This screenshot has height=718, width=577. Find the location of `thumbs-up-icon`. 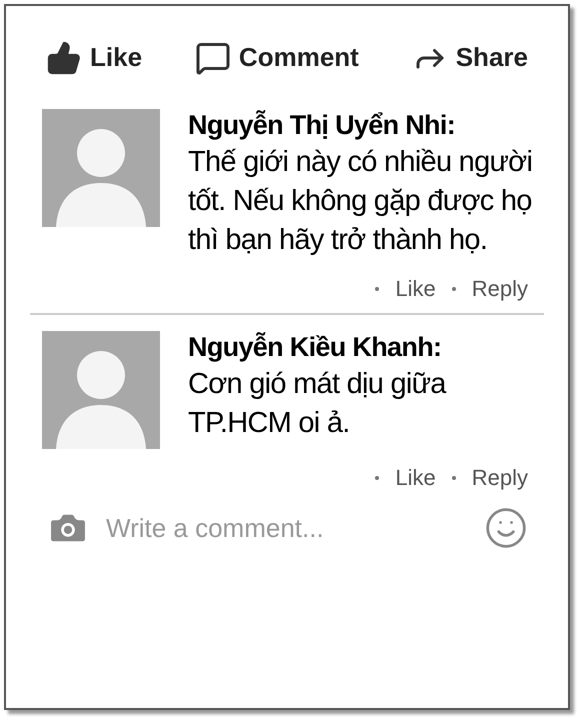

thumbs-up-icon is located at coordinates (64, 58).